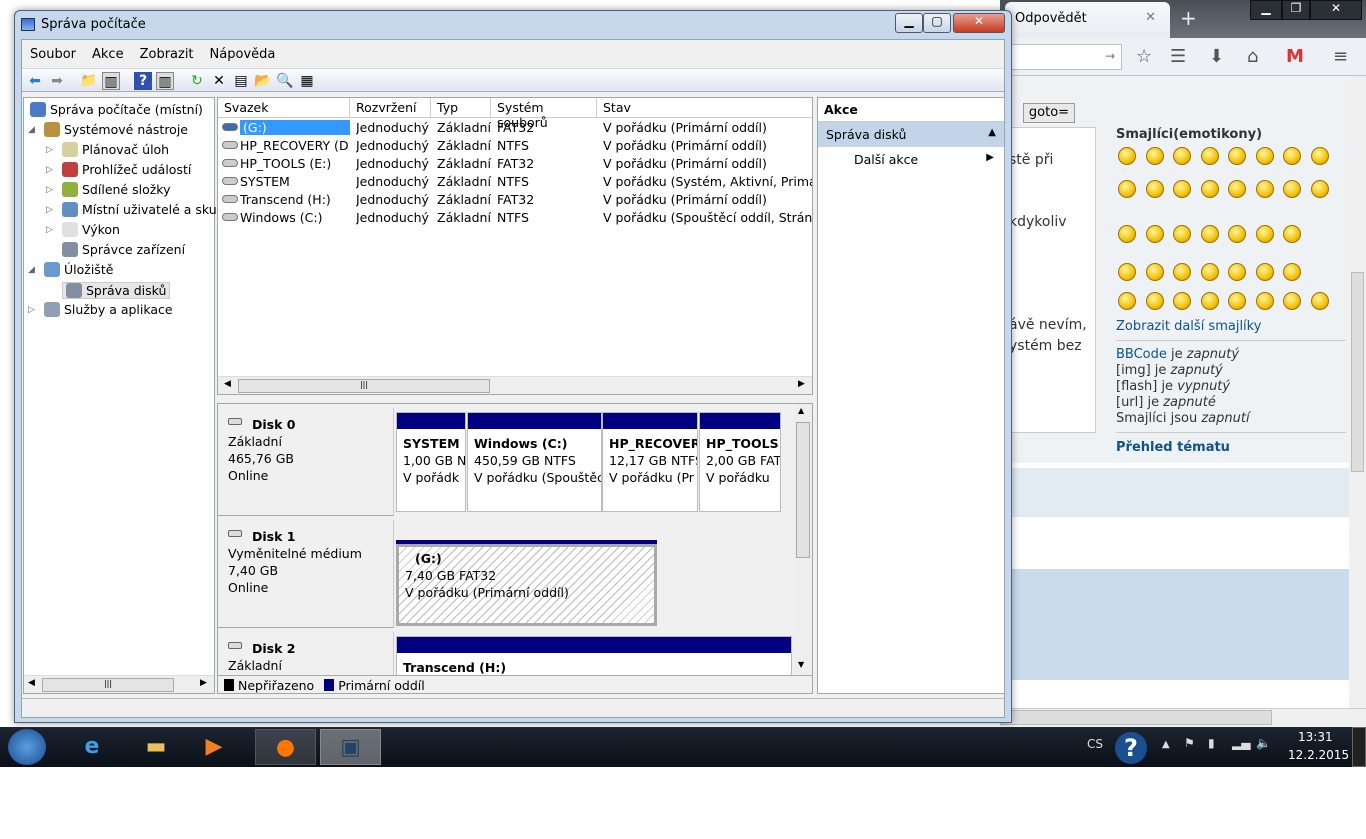 Image resolution: width=1366 pixels, height=839 pixels. I want to click on delete-icon: ✕, so click(219, 81).